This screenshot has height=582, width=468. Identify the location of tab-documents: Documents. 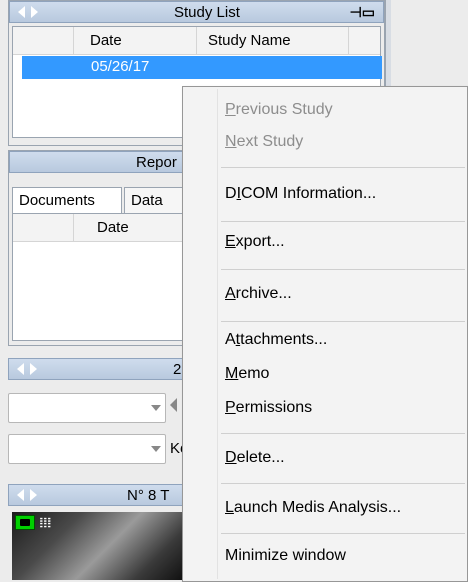
(67, 201).